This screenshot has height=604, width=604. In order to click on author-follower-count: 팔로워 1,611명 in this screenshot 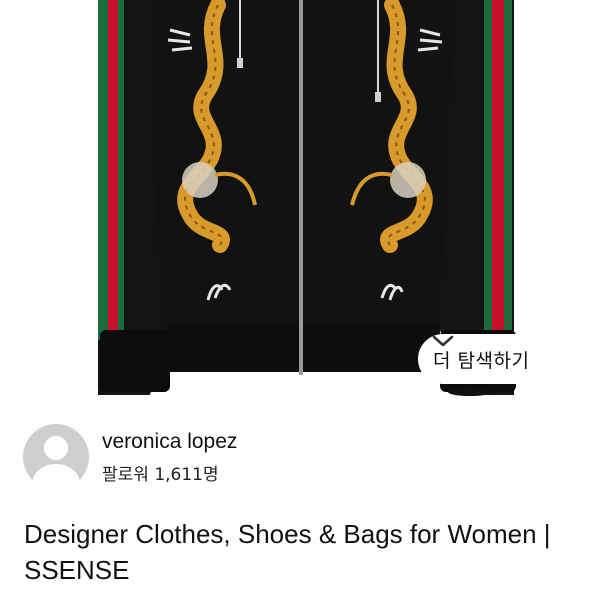, I will do `click(160, 474)`.